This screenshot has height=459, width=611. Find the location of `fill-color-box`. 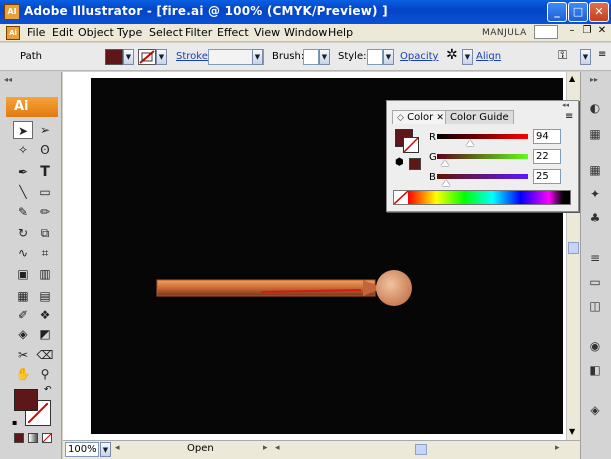

fill-color-box is located at coordinates (26, 400).